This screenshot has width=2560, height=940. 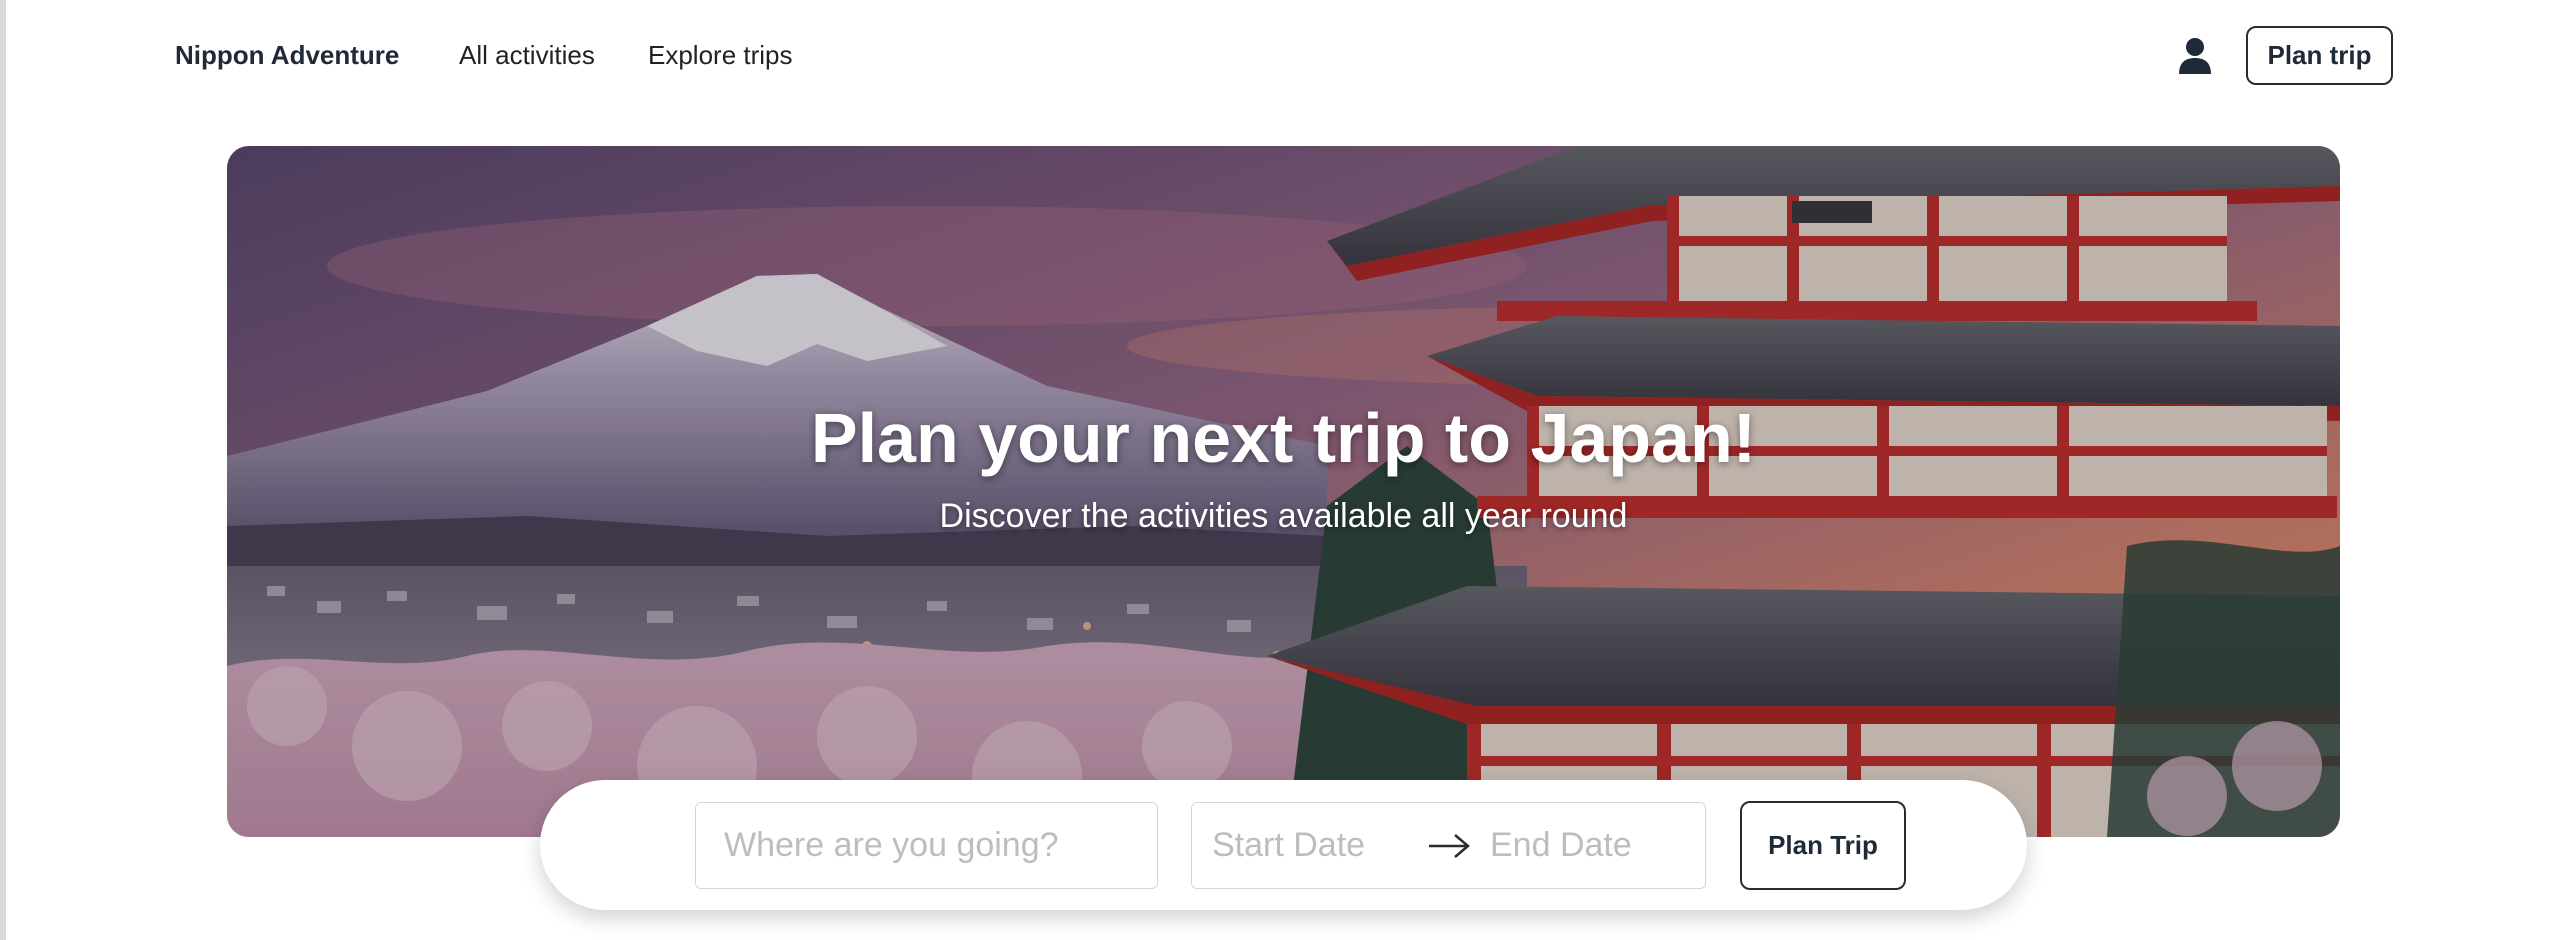 I want to click on window-edge, so click(x=3, y=470).